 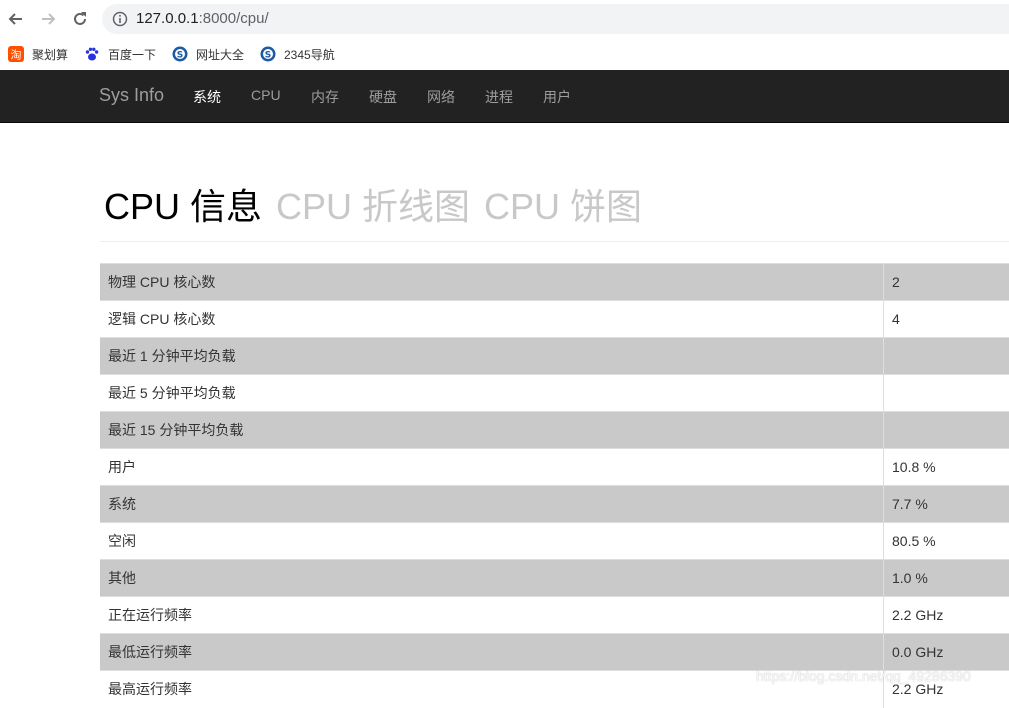 I want to click on nav-item-system: 系统, so click(x=207, y=97).